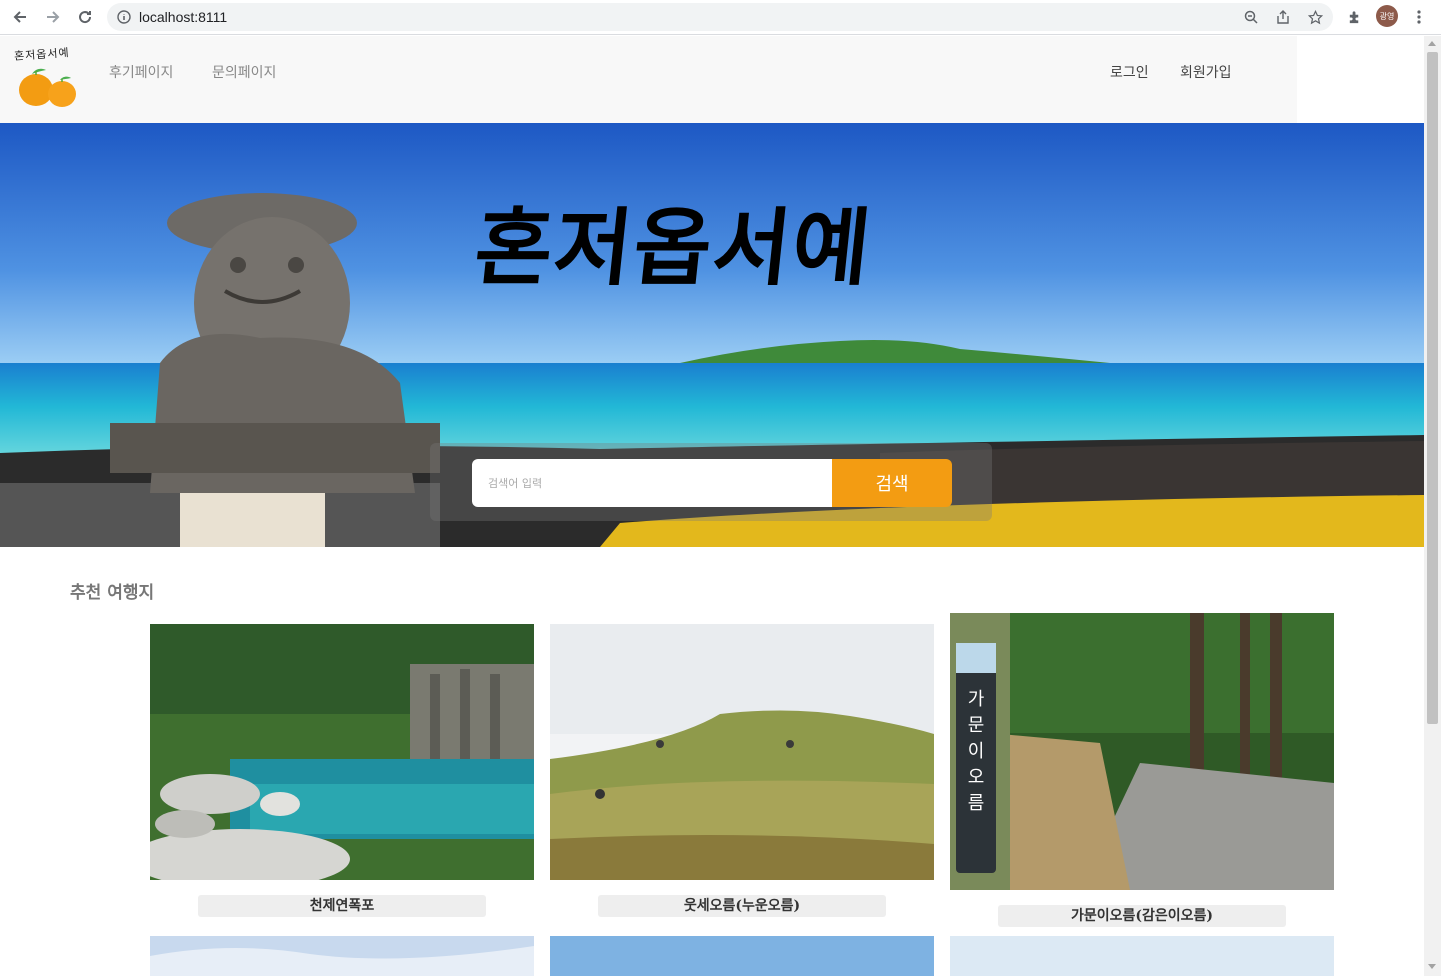 This screenshot has height=976, width=1441. What do you see at coordinates (1432, 43) in the screenshot?
I see `scroll-up-icon` at bounding box center [1432, 43].